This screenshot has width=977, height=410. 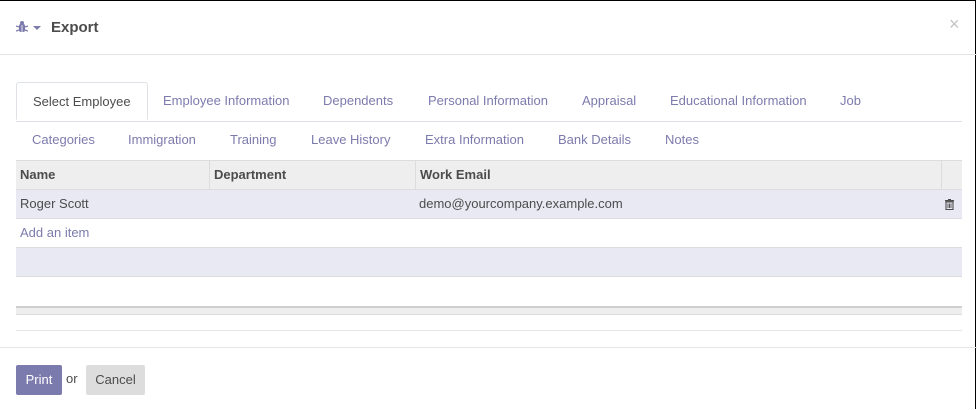 I want to click on table-header: Name Department Work Email, so click(x=489, y=175).